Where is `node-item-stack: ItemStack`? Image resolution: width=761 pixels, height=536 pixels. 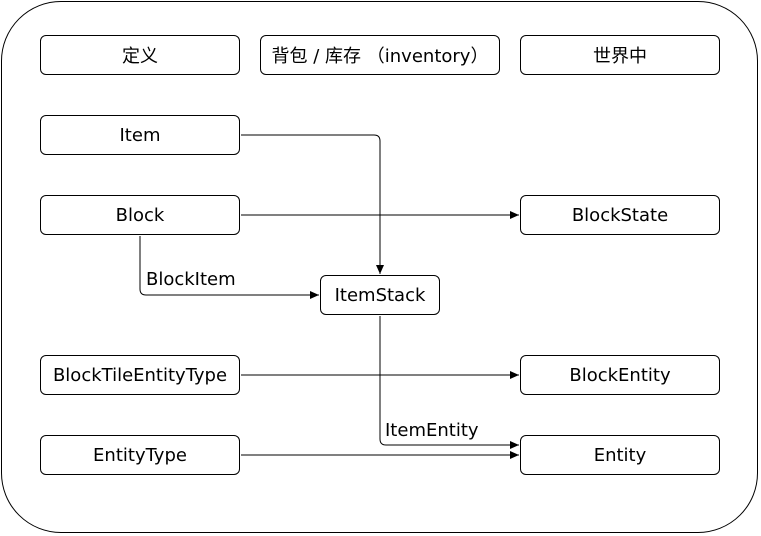 node-item-stack: ItemStack is located at coordinates (380, 295).